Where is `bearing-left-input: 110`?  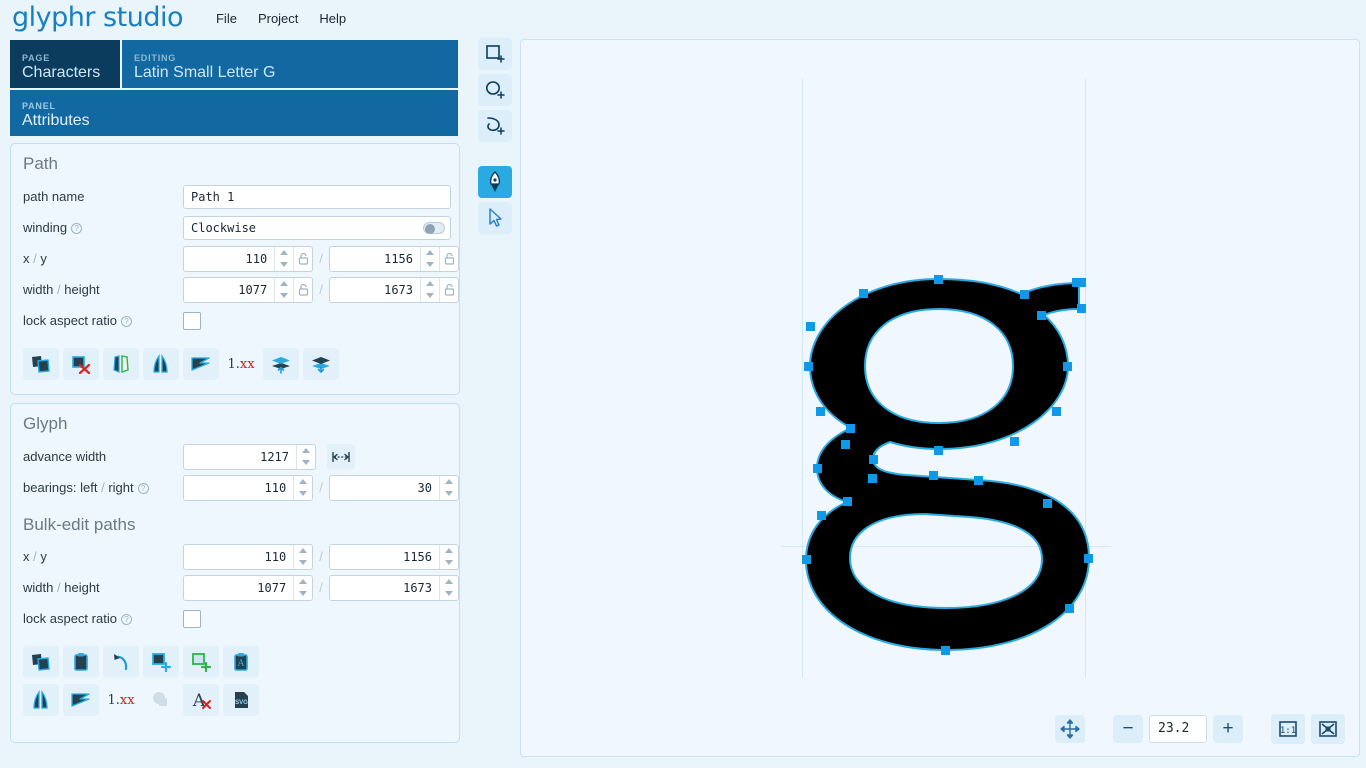
bearing-left-input: 110 is located at coordinates (248, 487).